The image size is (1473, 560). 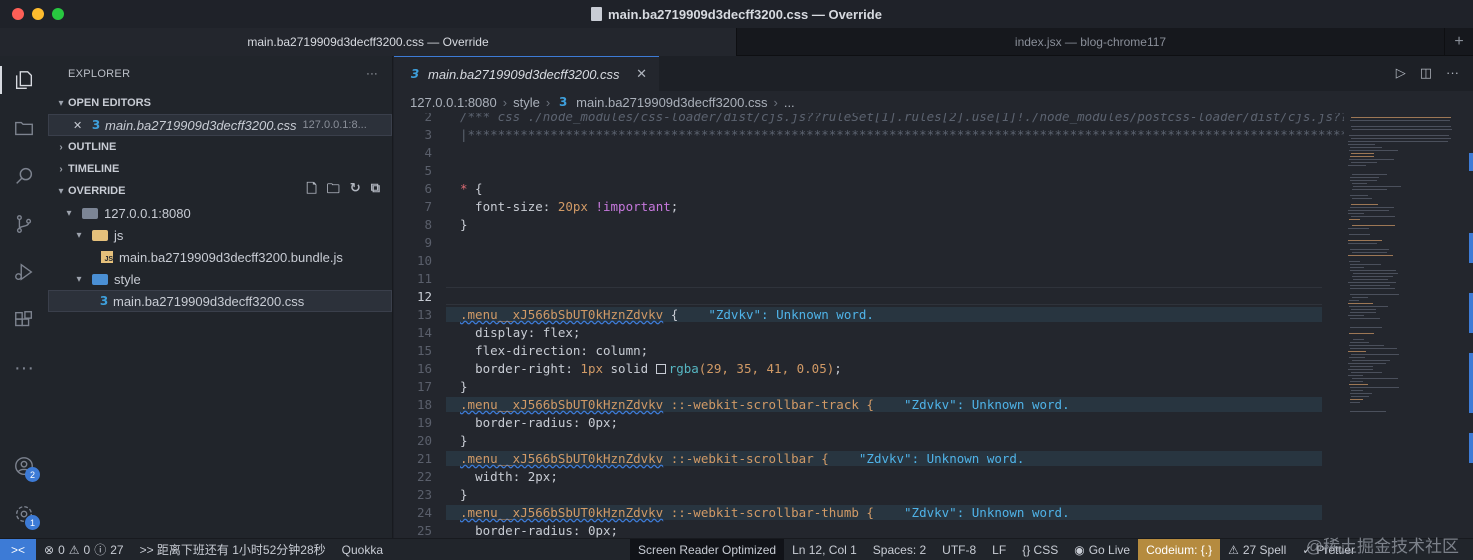 I want to click on end-of-line: LF, so click(x=999, y=549).